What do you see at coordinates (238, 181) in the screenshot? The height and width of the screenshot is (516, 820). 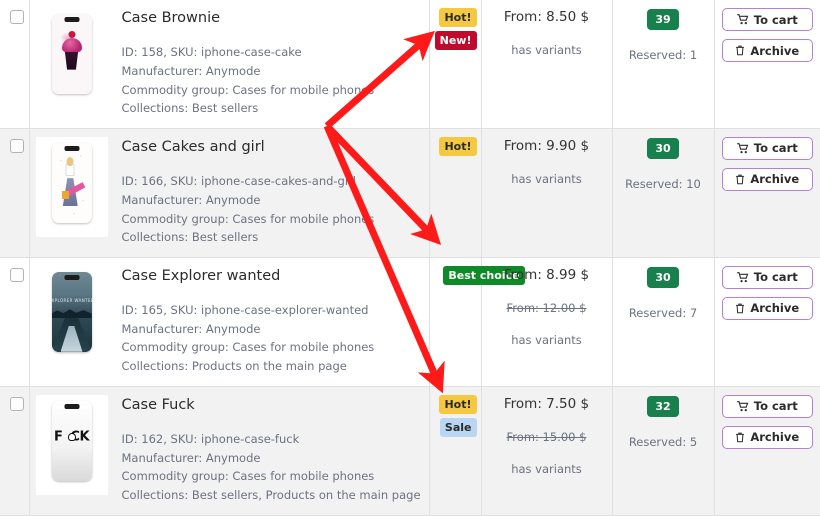 I see `product-id-sku: ID: 166, SKU: iphone-case-cakes-and-girl` at bounding box center [238, 181].